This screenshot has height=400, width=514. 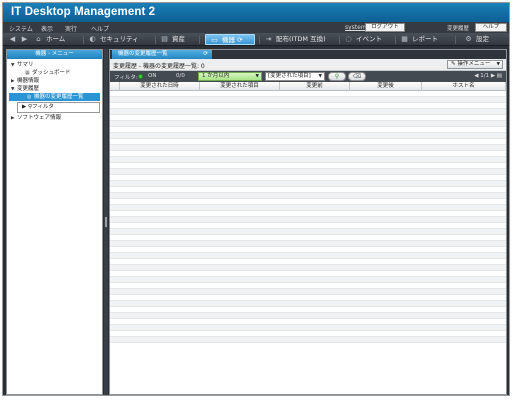 I want to click on filter-count: 0/0, so click(x=180, y=76).